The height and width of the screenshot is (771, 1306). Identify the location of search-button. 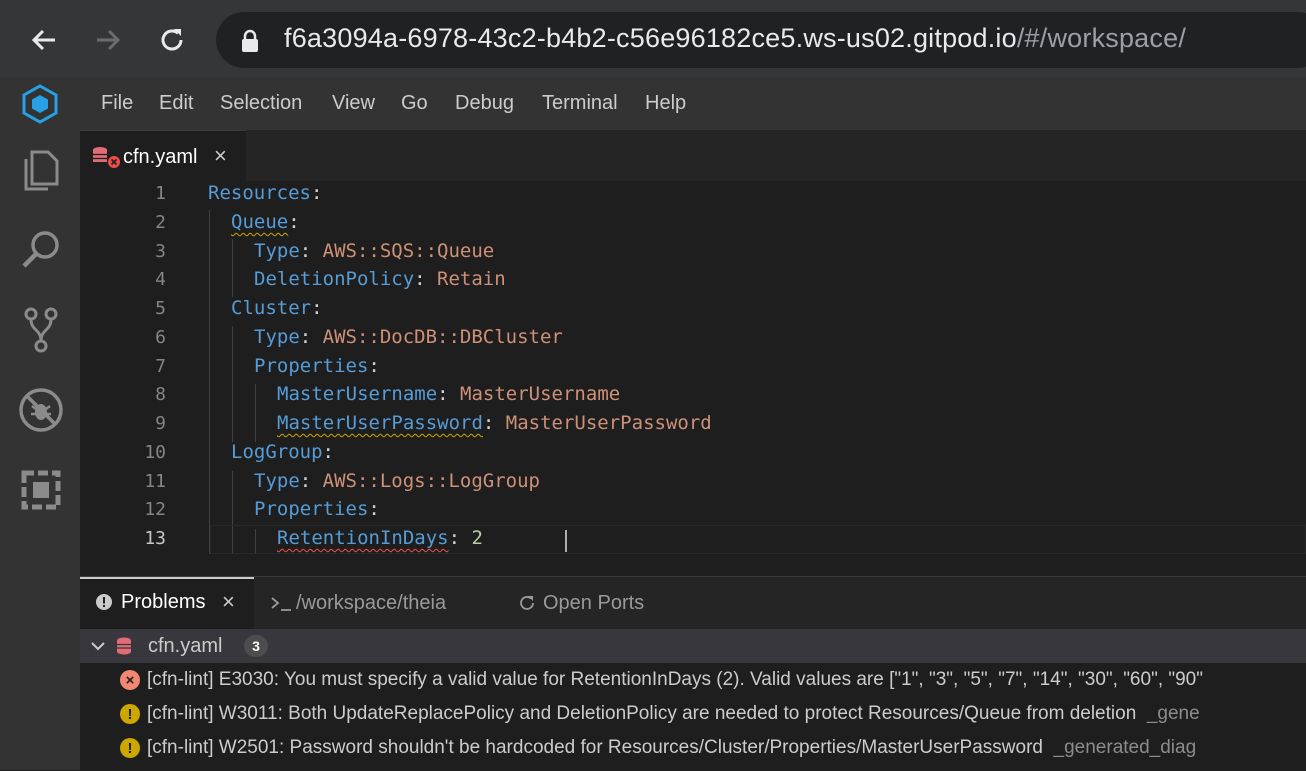
(41, 250).